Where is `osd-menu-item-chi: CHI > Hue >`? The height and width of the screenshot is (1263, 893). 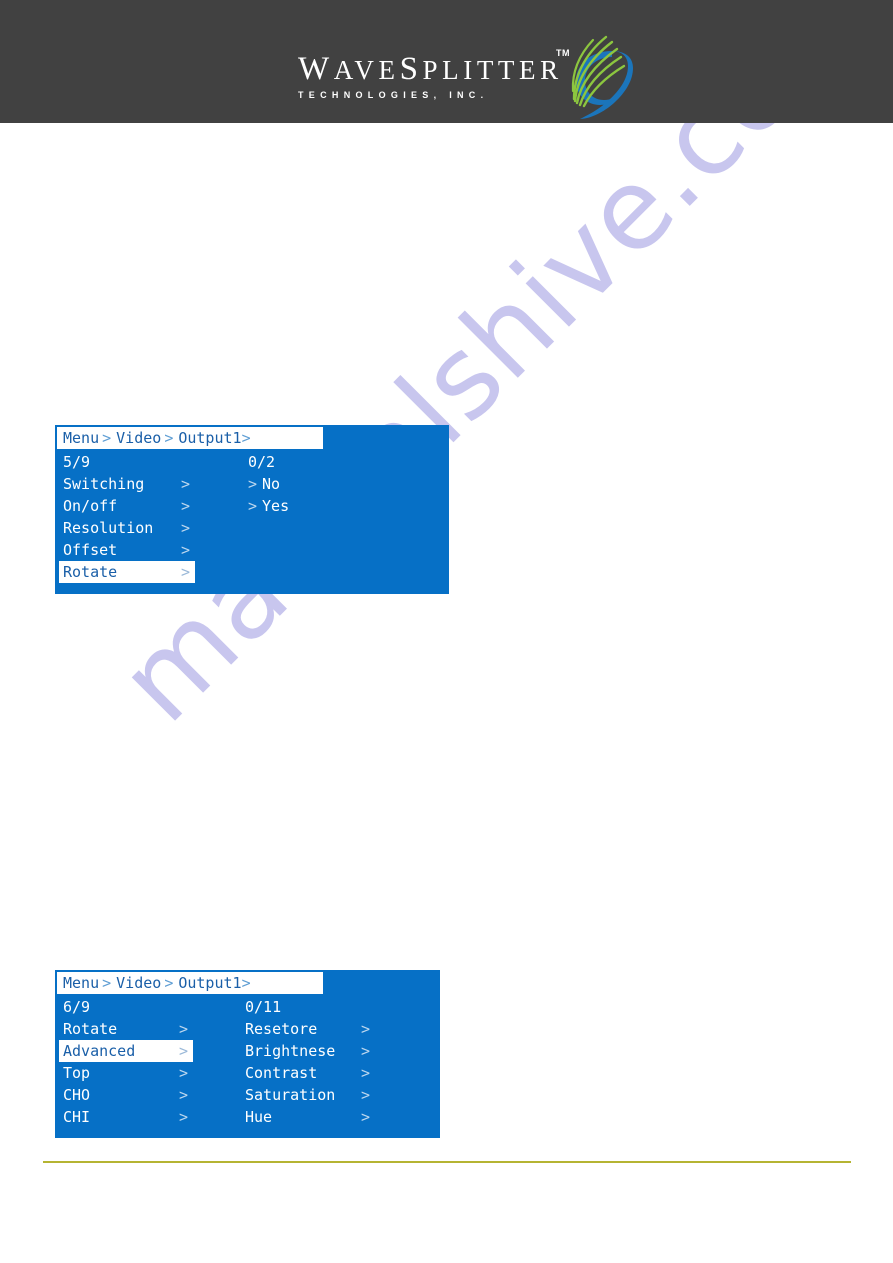 osd-menu-item-chi: CHI > Hue > is located at coordinates (247, 1117).